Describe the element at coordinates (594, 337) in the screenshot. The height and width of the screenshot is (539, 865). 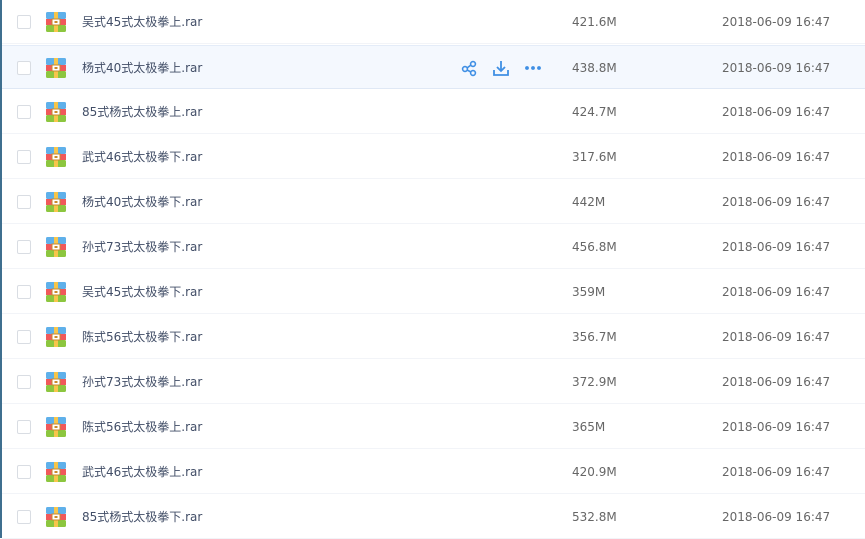
I see `file-size: 356.7M` at that location.